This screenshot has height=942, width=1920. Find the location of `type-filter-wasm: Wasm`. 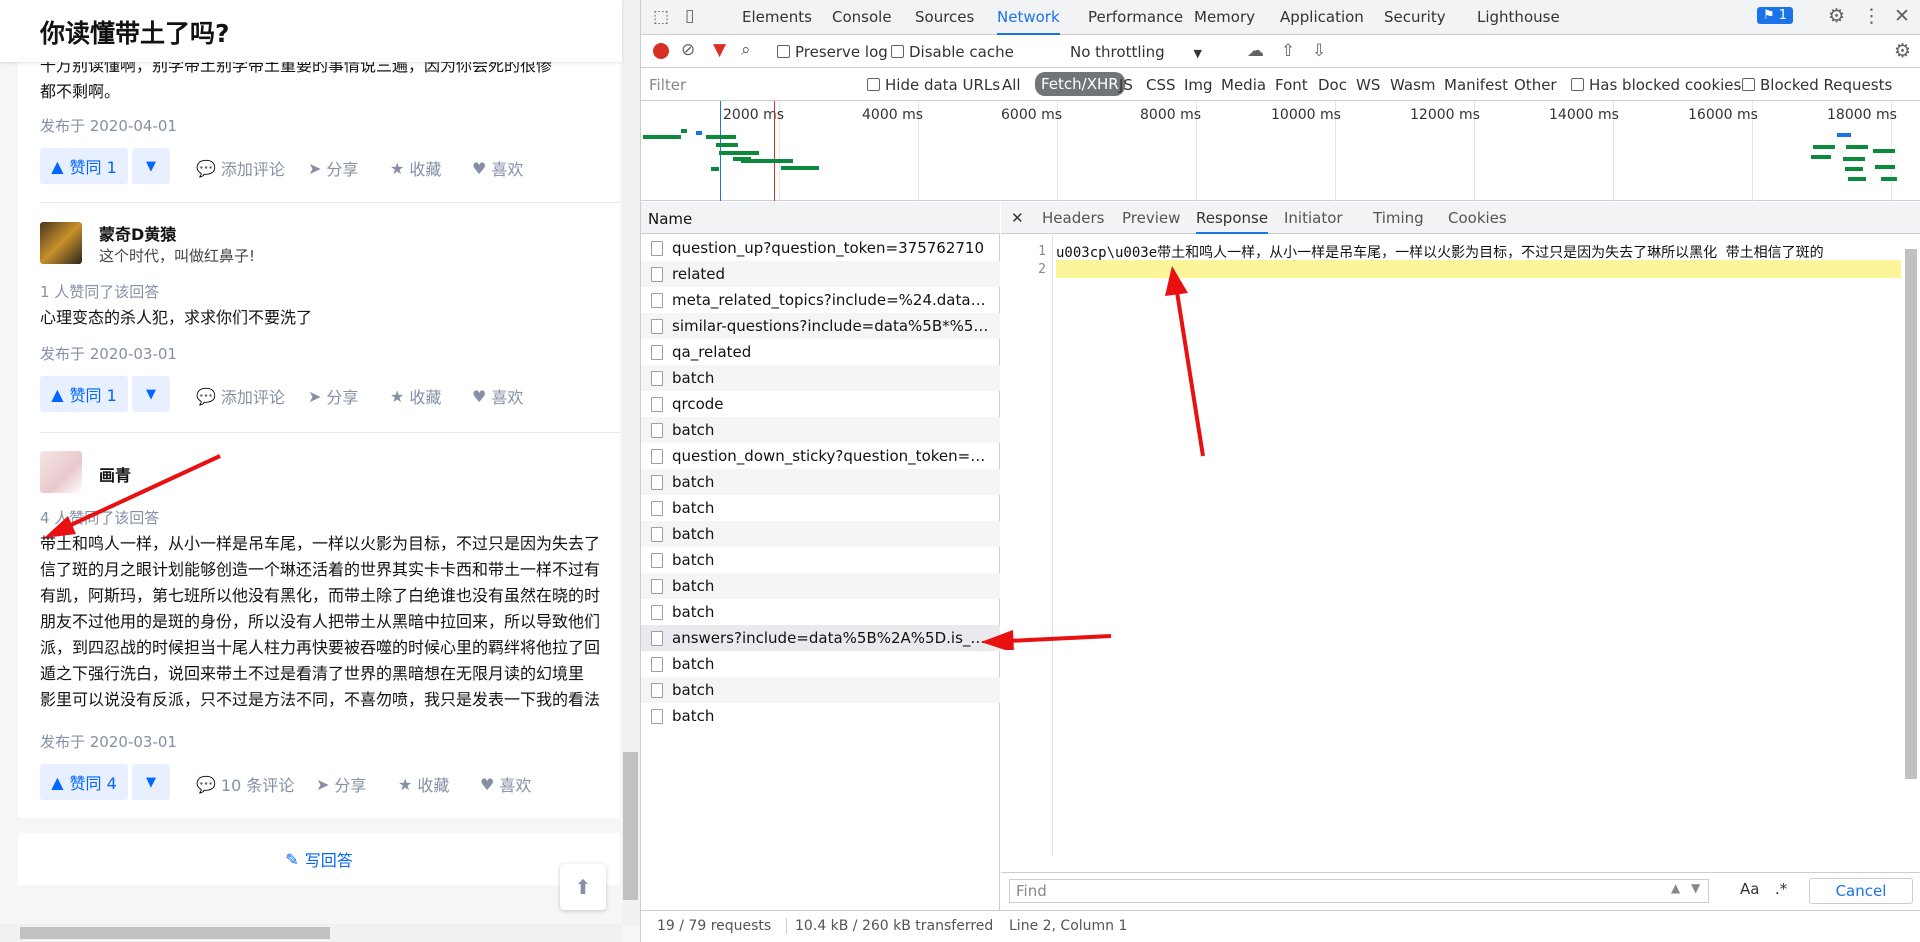

type-filter-wasm: Wasm is located at coordinates (1413, 85).